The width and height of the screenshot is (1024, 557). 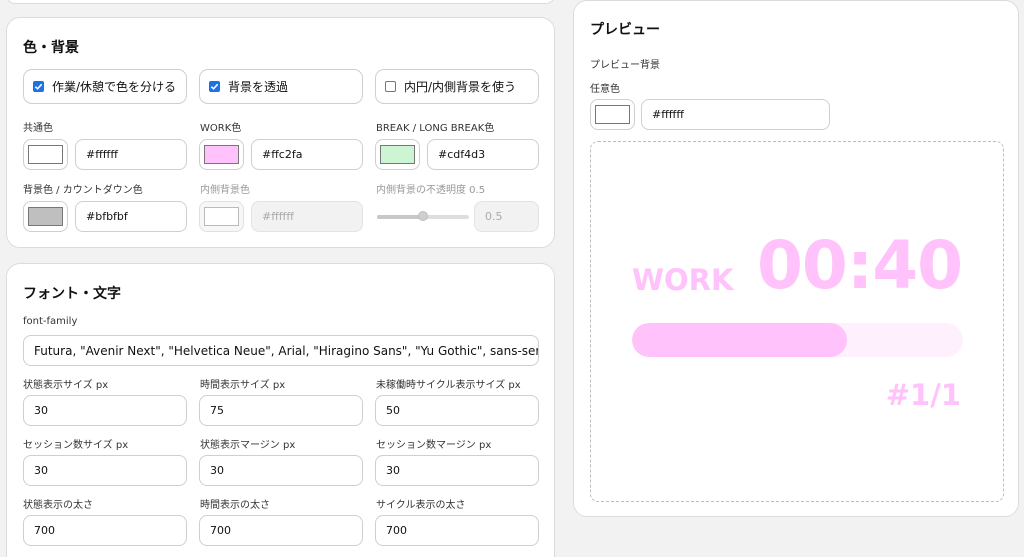 What do you see at coordinates (307, 154) in the screenshot?
I see `work-color-input: #ffc2fa` at bounding box center [307, 154].